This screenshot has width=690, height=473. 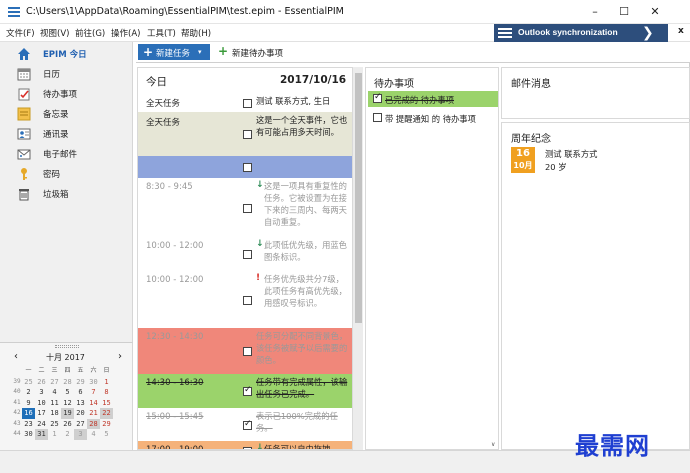 I want to click on calendar-day: 11, so click(x=54, y=403).